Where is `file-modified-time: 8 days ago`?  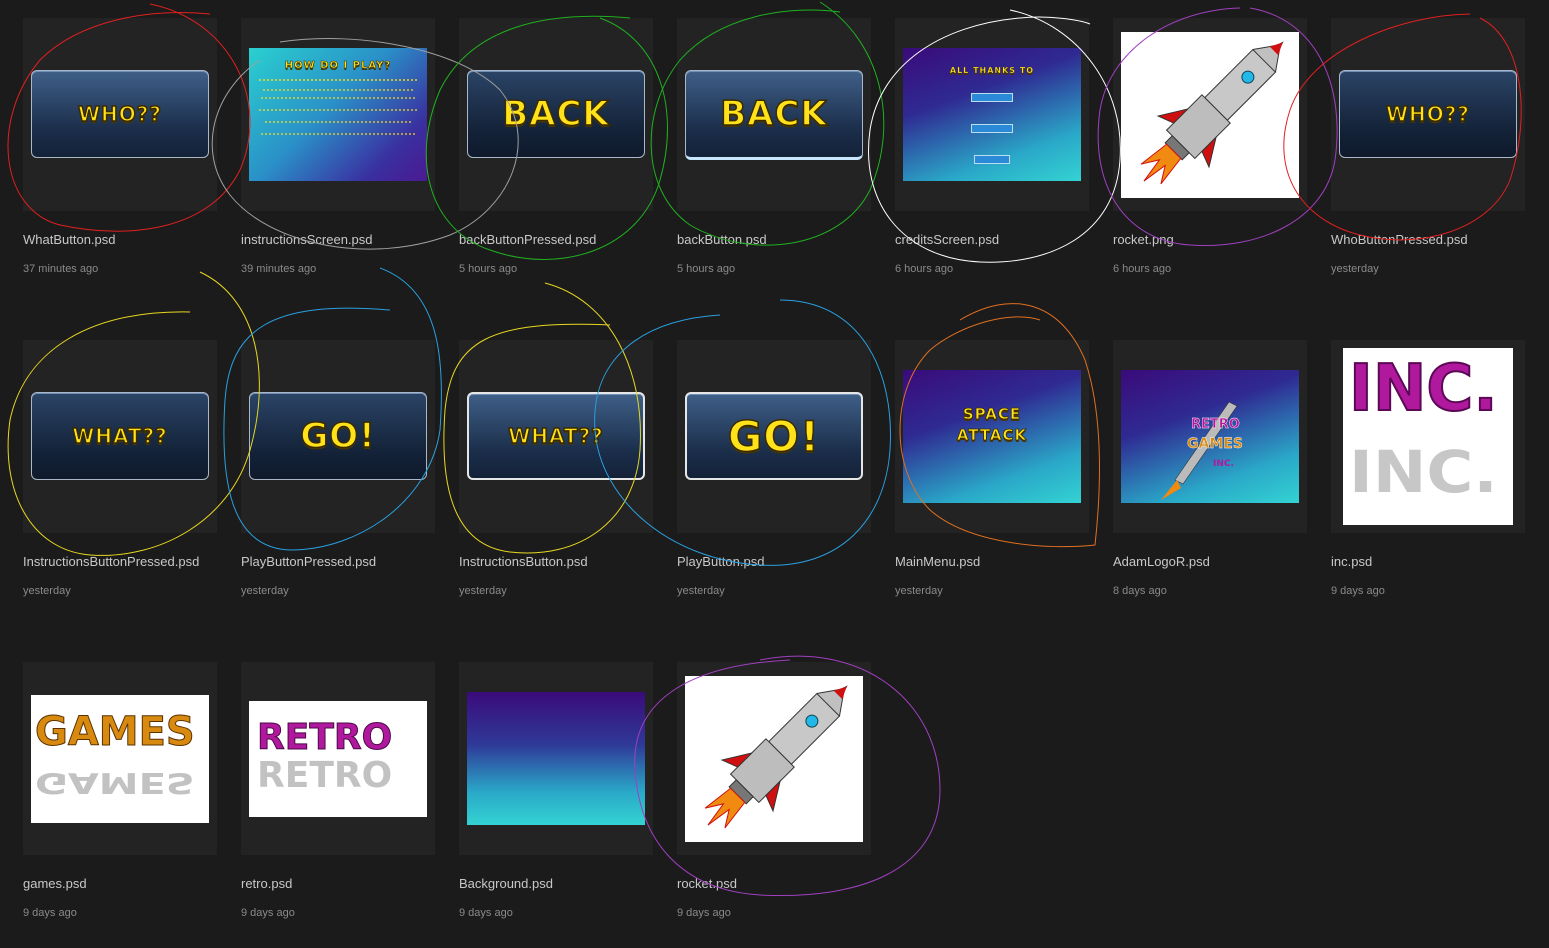
file-modified-time: 8 days ago is located at coordinates (1140, 591).